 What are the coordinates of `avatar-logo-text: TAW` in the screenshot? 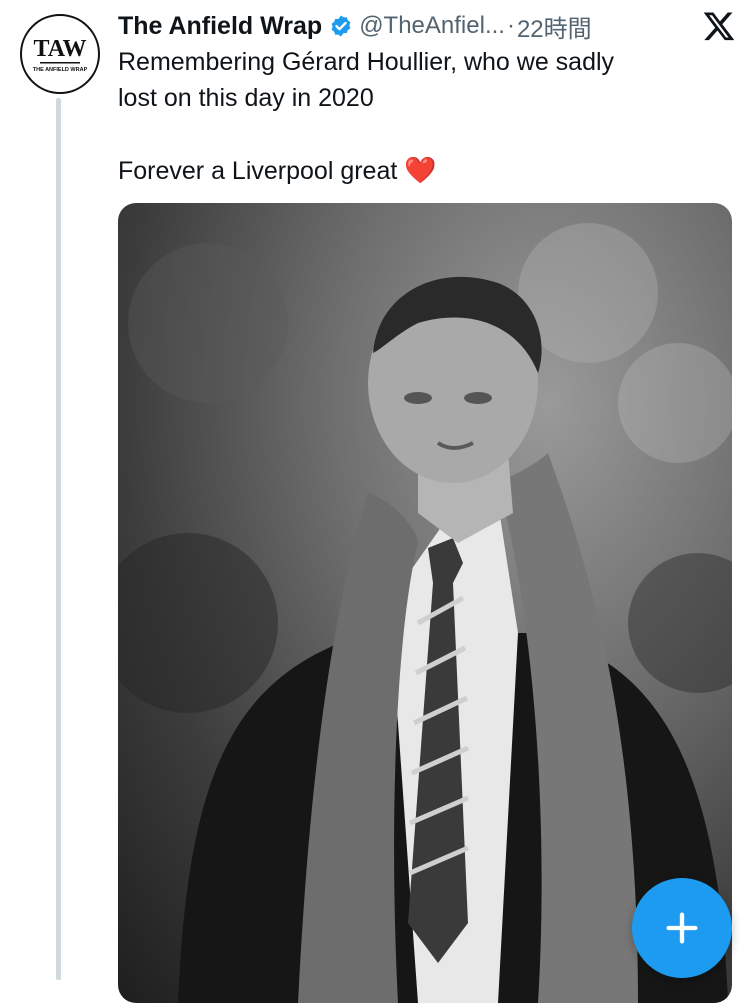 It's located at (60, 49).